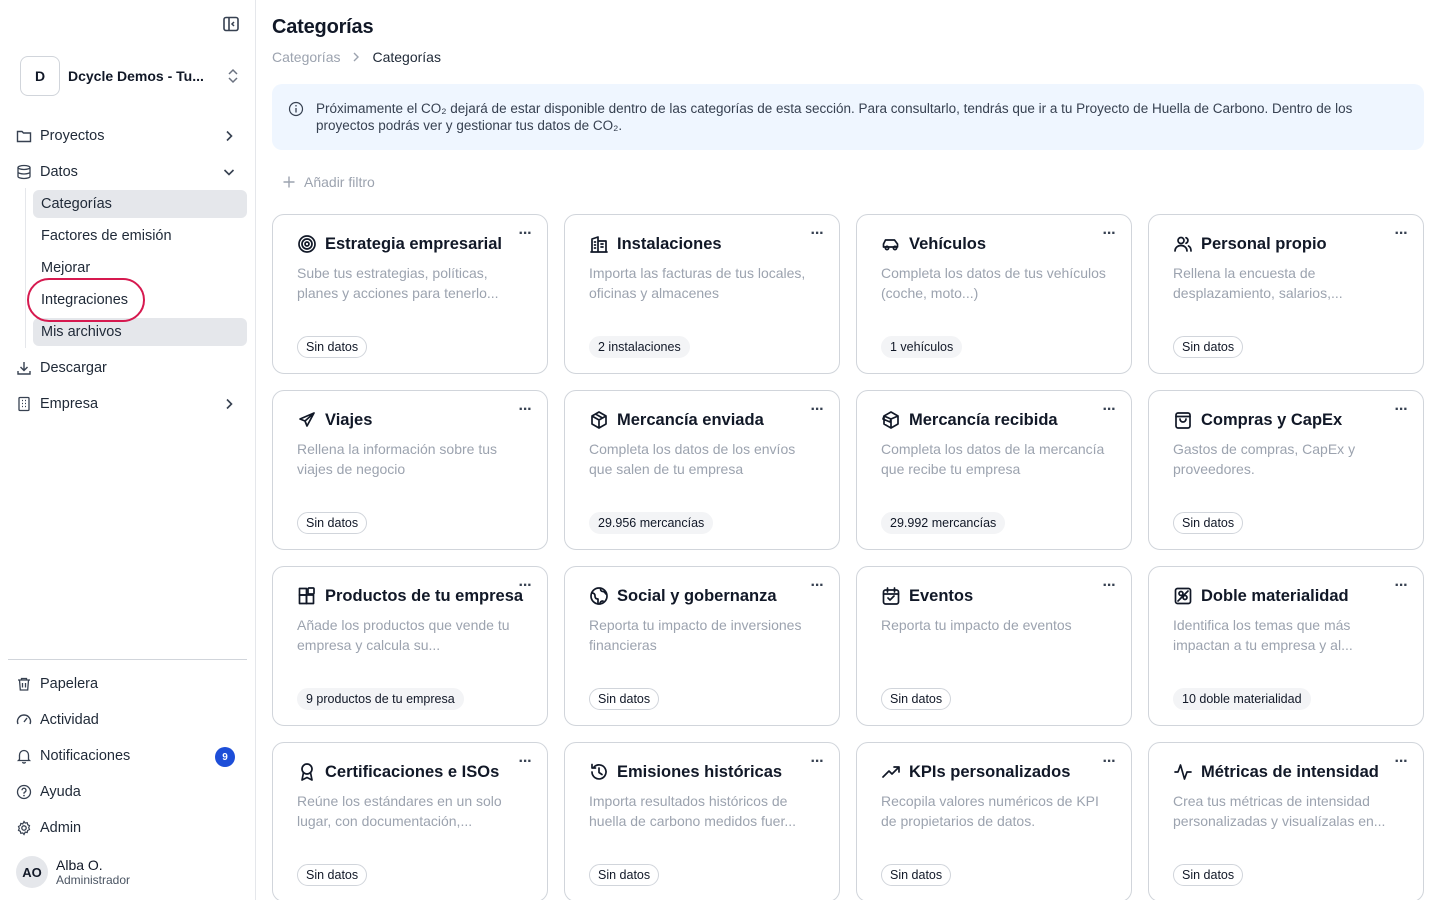 The width and height of the screenshot is (1440, 900). Describe the element at coordinates (128, 792) in the screenshot. I see `sidebar-item-ayuda: Ayuda` at that location.